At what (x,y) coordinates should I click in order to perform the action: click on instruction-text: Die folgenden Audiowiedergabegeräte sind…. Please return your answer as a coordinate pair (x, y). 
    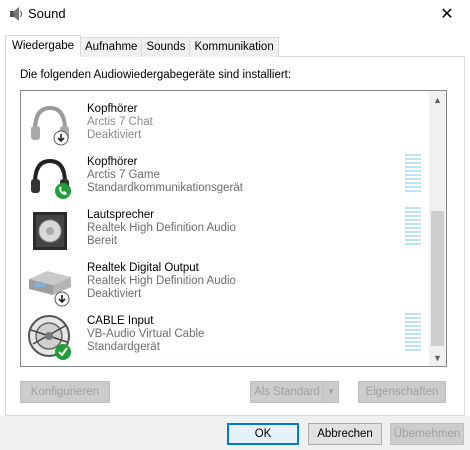
    Looking at the image, I should click on (156, 75).